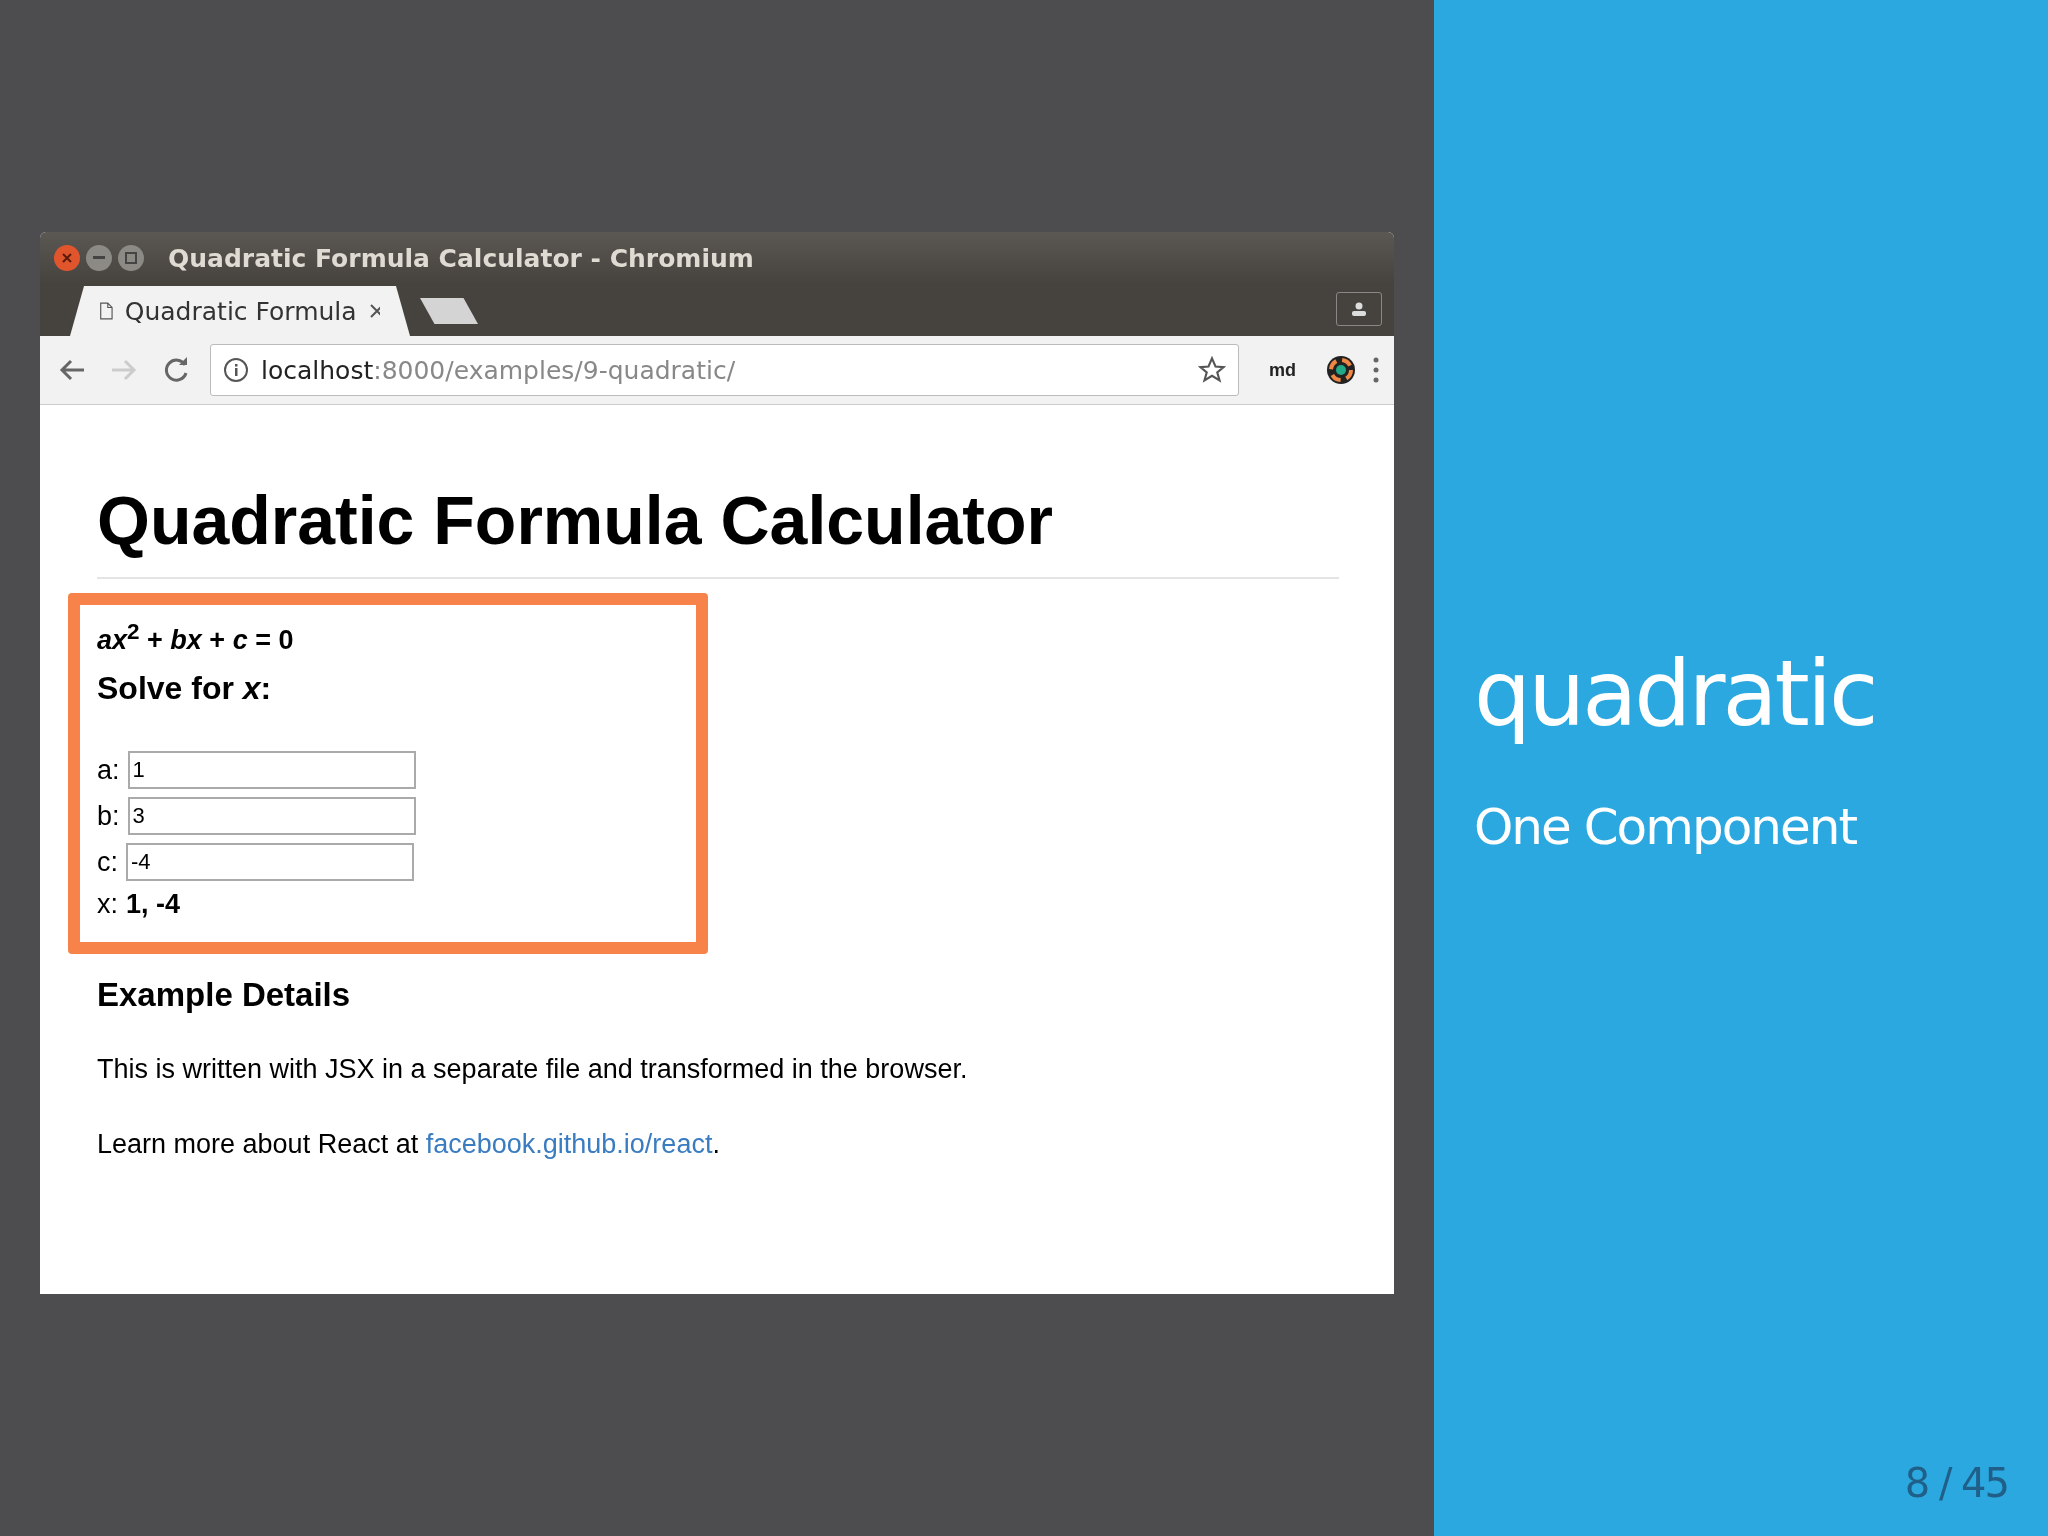  What do you see at coordinates (153, 904) in the screenshot?
I see `result-value: 1, -4` at bounding box center [153, 904].